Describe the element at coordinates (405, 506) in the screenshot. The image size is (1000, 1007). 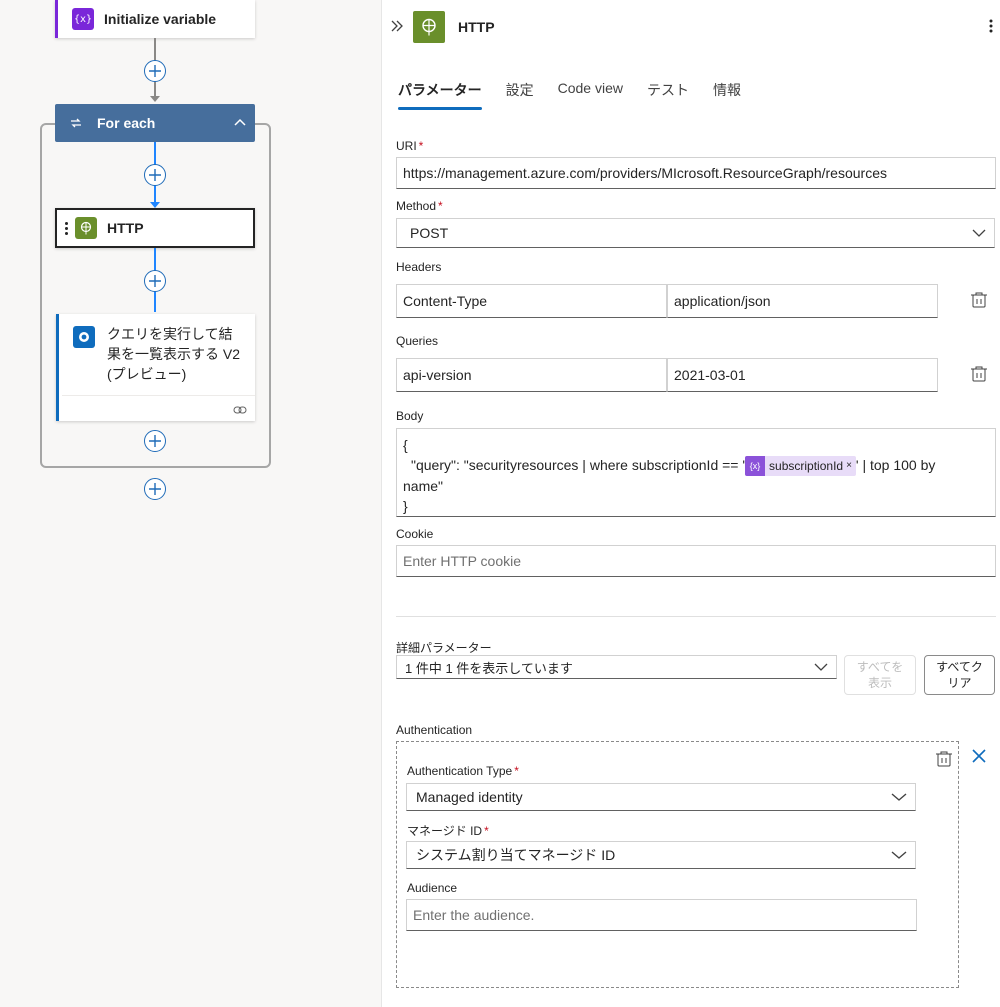
I see `body-line: }` at that location.